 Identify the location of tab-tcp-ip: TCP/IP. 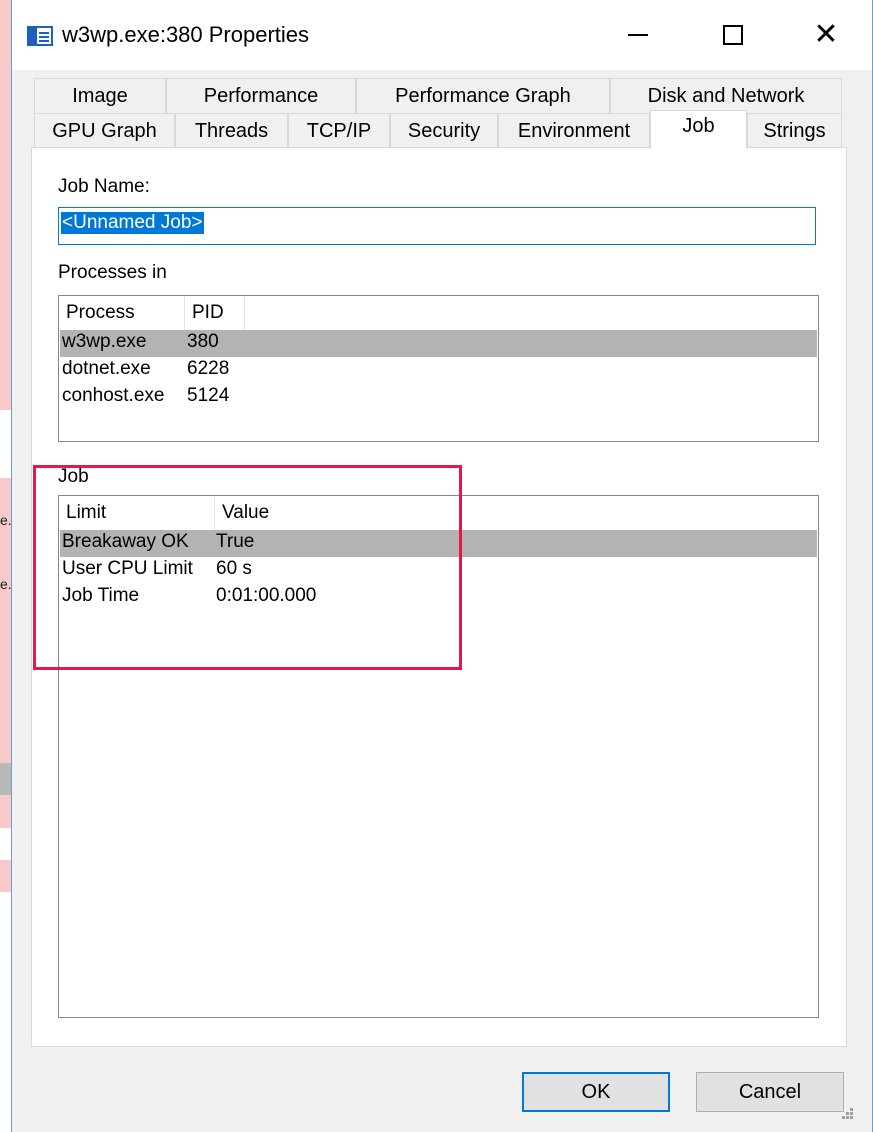
(339, 130).